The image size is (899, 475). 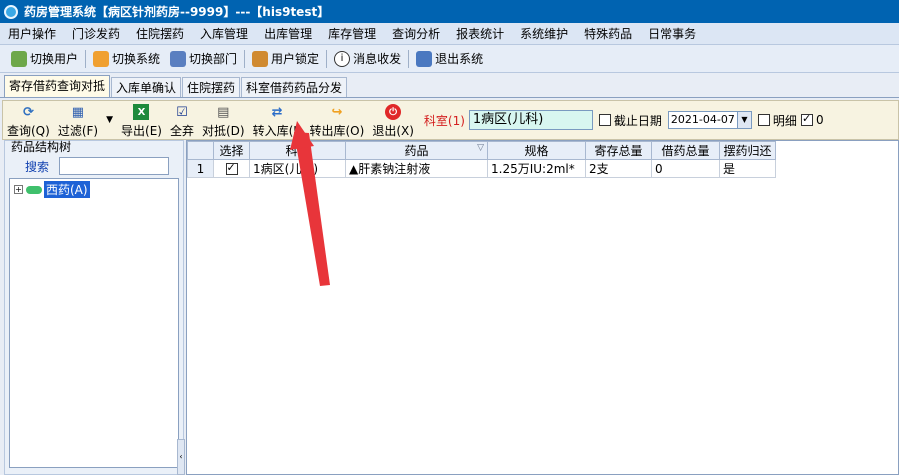 What do you see at coordinates (114, 166) in the screenshot?
I see `tree-search-input` at bounding box center [114, 166].